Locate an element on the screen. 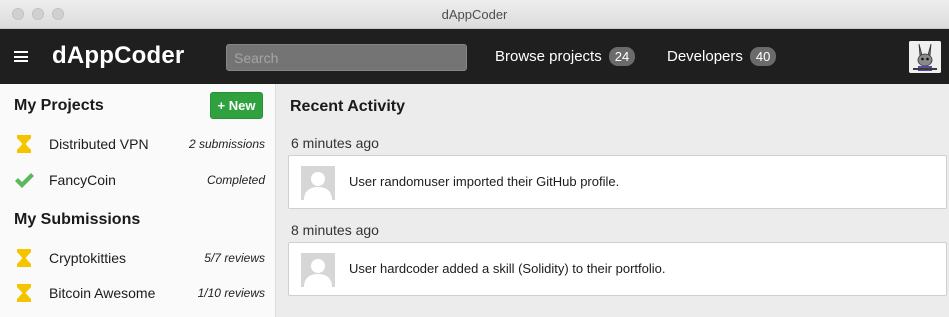 The image size is (949, 317). activity-timestamp: 6 minutes ago is located at coordinates (335, 143).